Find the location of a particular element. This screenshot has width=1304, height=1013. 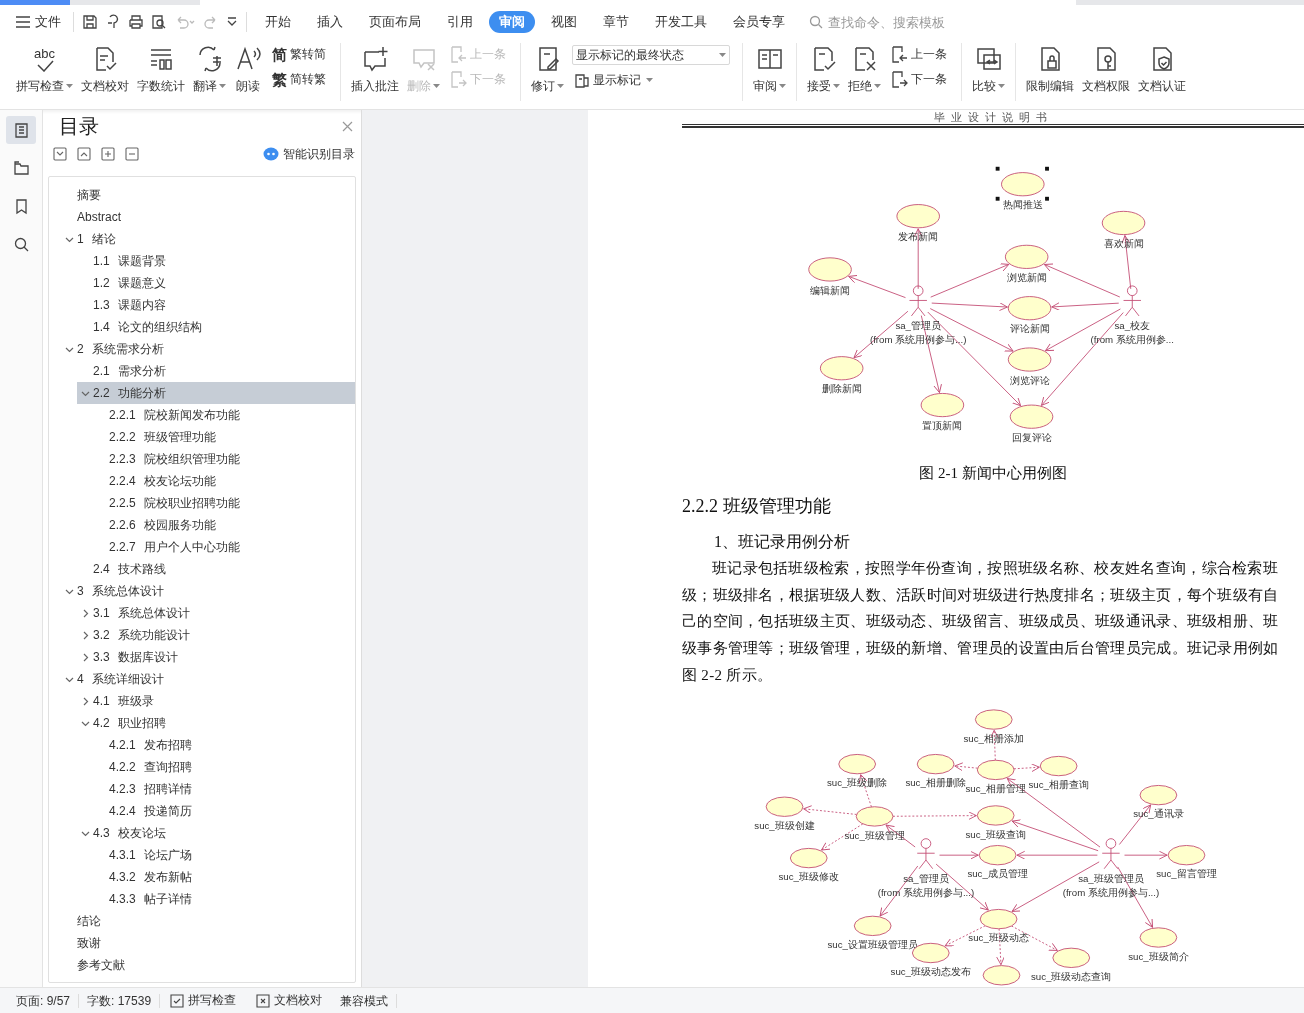

use-case-label: suc_班级修改 is located at coordinates (808, 877).